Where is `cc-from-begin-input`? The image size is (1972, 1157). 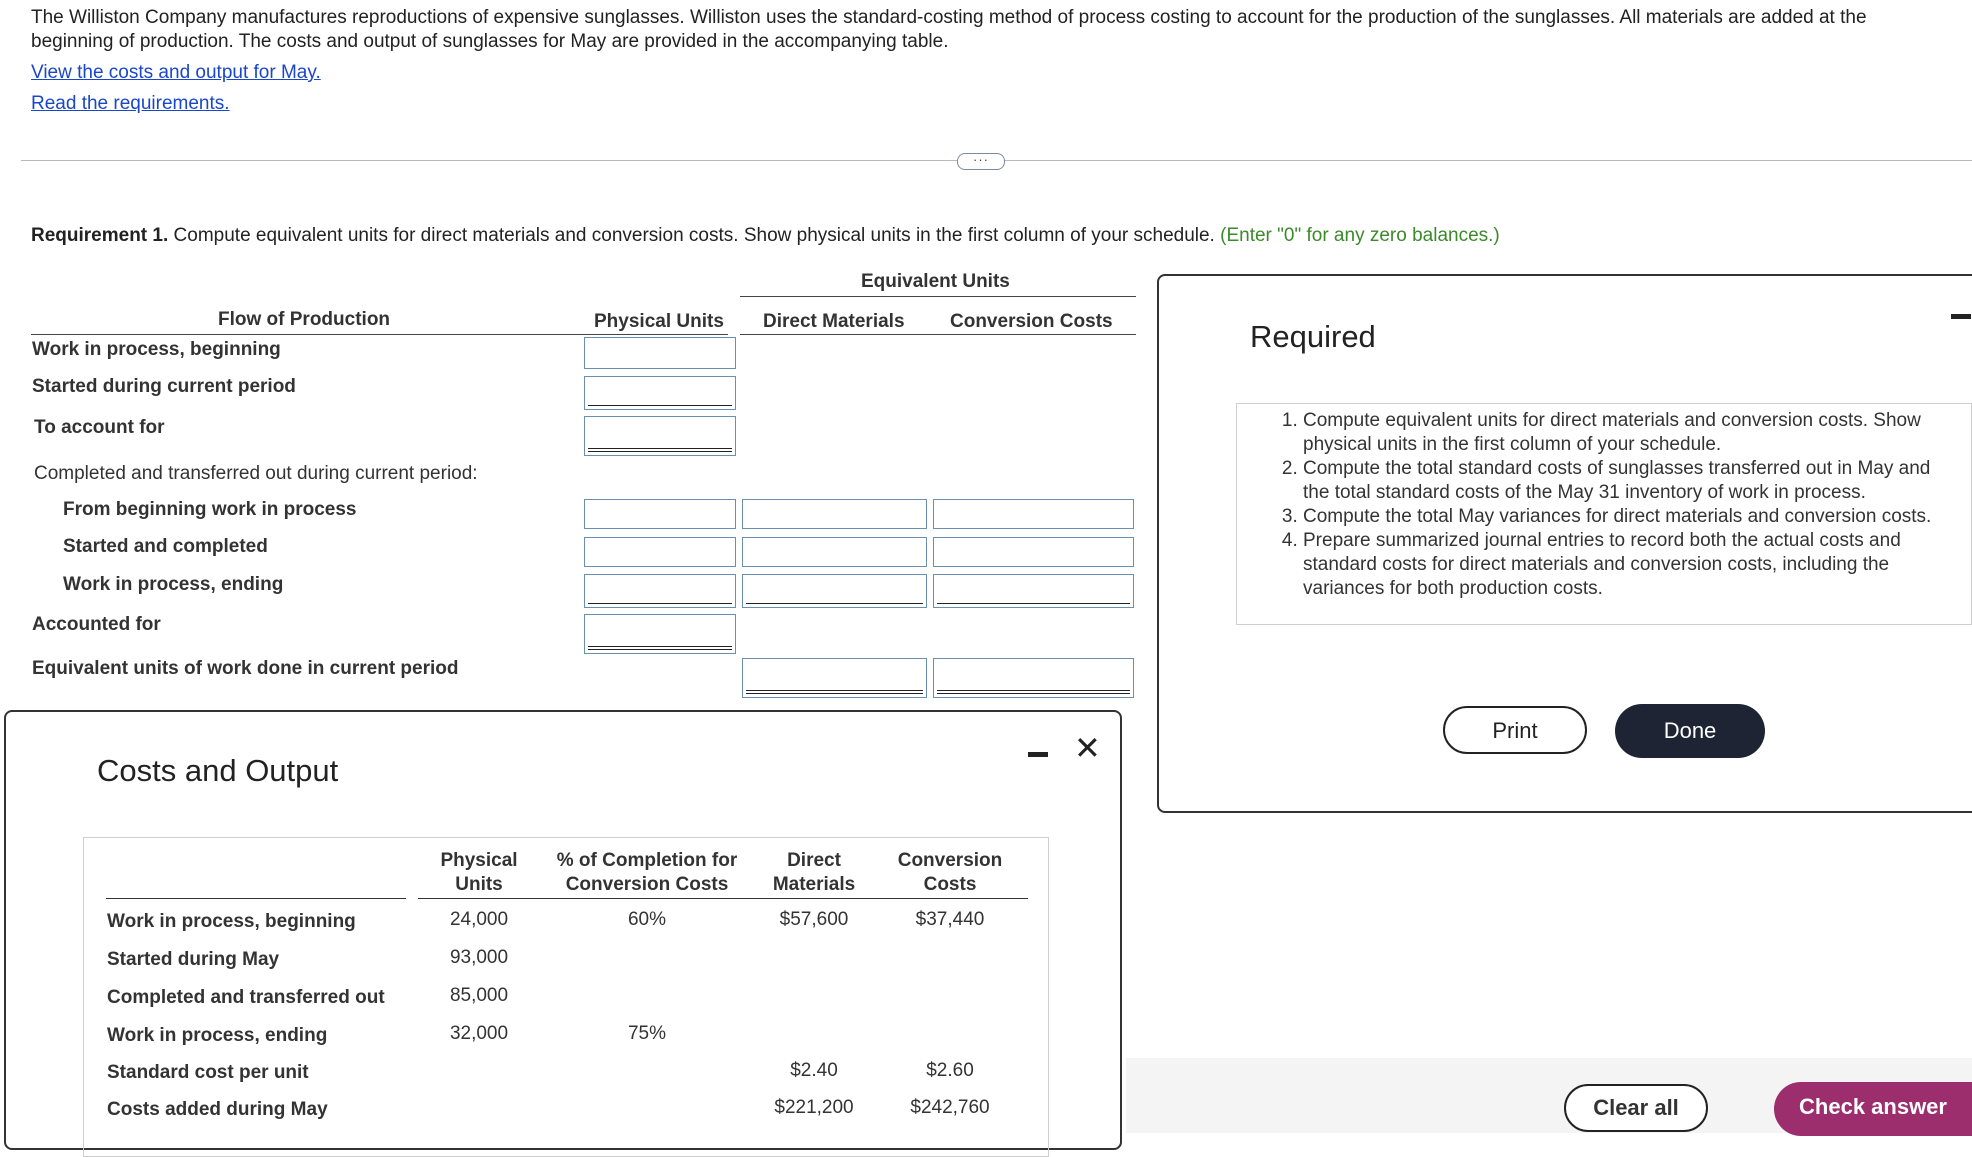
cc-from-begin-input is located at coordinates (1033, 514).